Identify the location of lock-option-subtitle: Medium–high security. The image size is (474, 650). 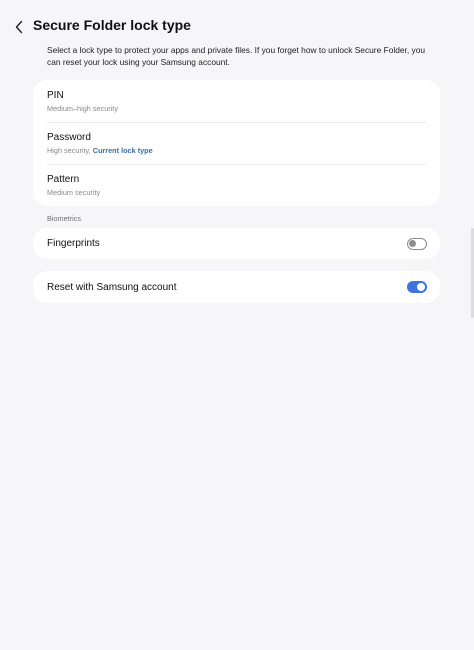
(82, 108).